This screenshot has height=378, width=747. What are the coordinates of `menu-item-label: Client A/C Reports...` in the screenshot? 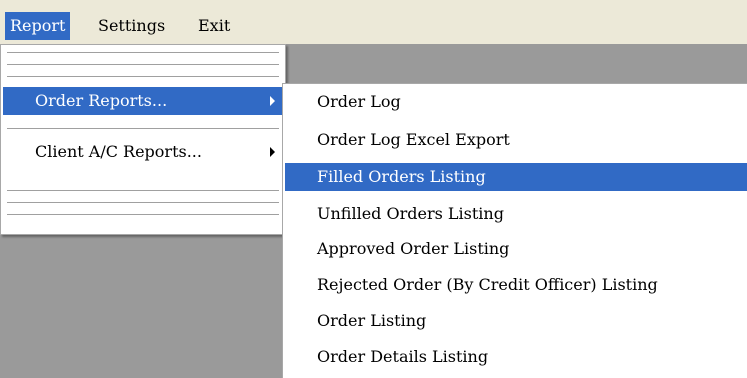 It's located at (118, 151).